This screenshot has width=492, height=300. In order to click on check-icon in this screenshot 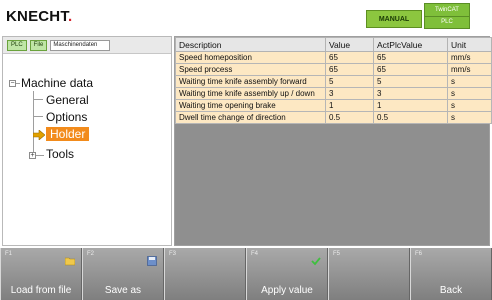, I will do `click(316, 261)`.